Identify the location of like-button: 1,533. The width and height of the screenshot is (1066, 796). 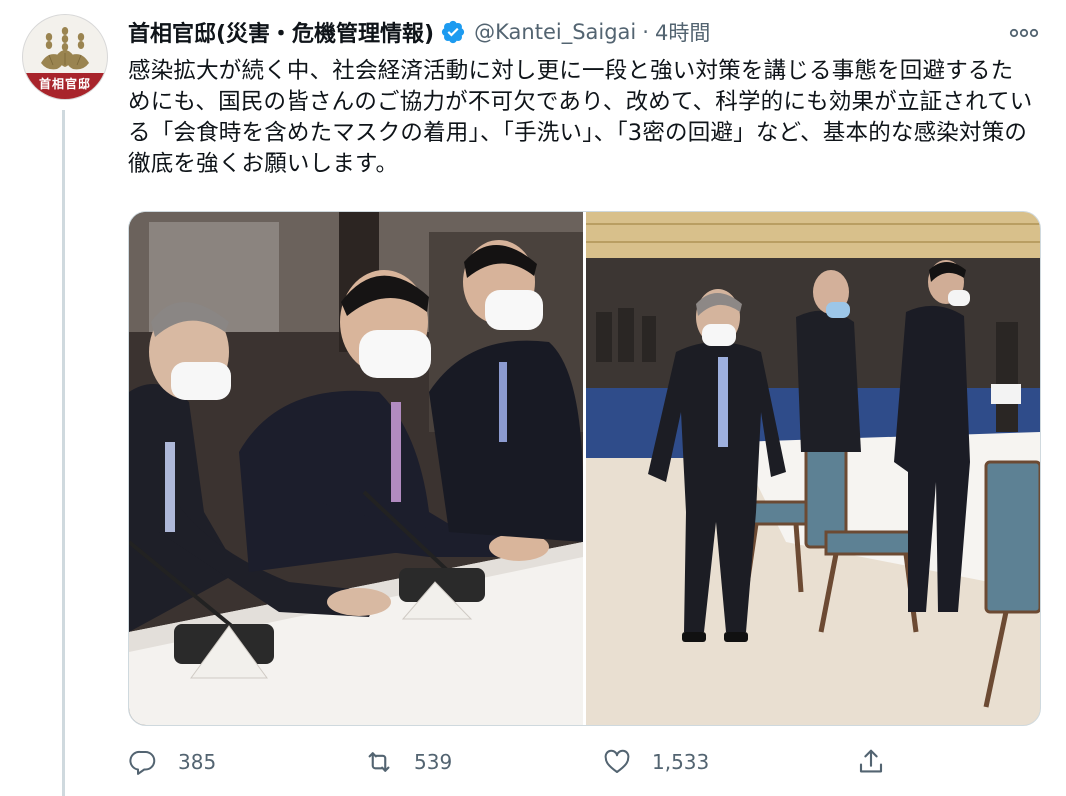
(655, 762).